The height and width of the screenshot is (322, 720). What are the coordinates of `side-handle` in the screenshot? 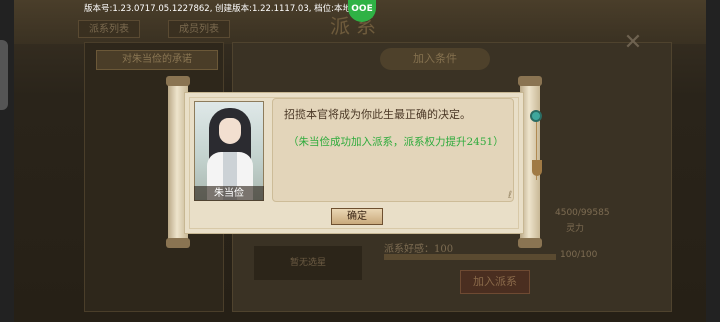 It's located at (4, 75).